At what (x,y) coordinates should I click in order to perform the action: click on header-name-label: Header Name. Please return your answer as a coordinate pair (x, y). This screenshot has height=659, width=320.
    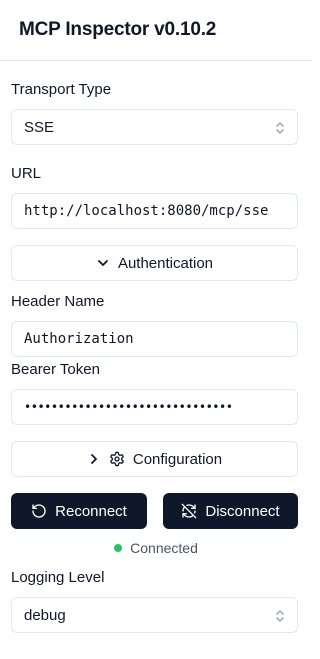
    Looking at the image, I should click on (58, 301).